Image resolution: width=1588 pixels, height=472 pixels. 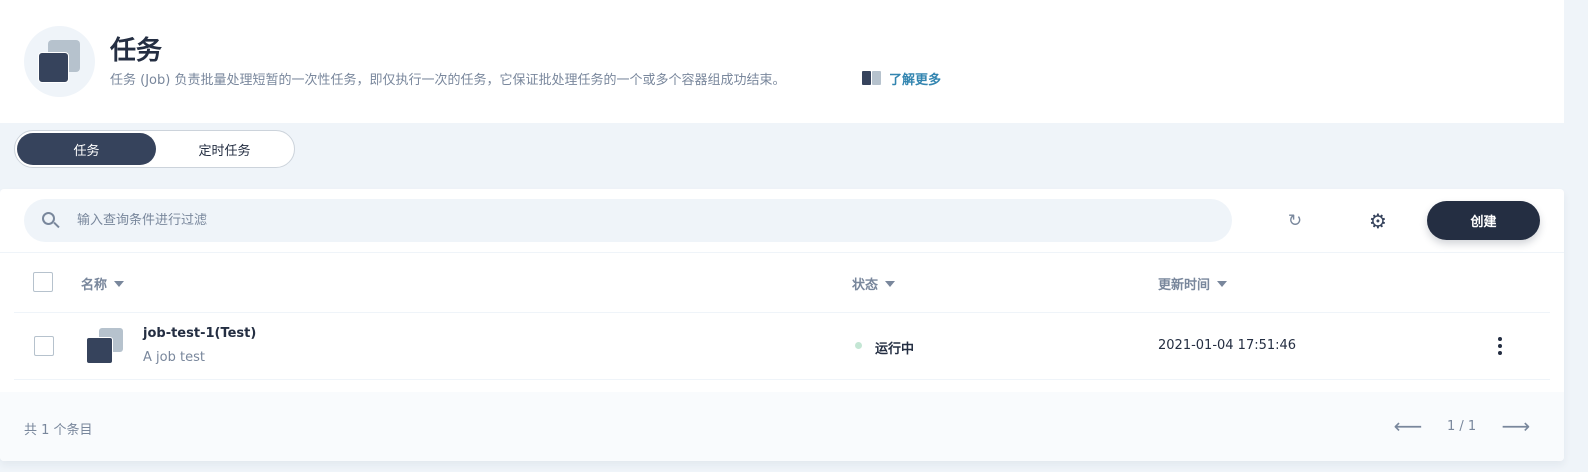 I want to click on search-bar, so click(x=628, y=220).